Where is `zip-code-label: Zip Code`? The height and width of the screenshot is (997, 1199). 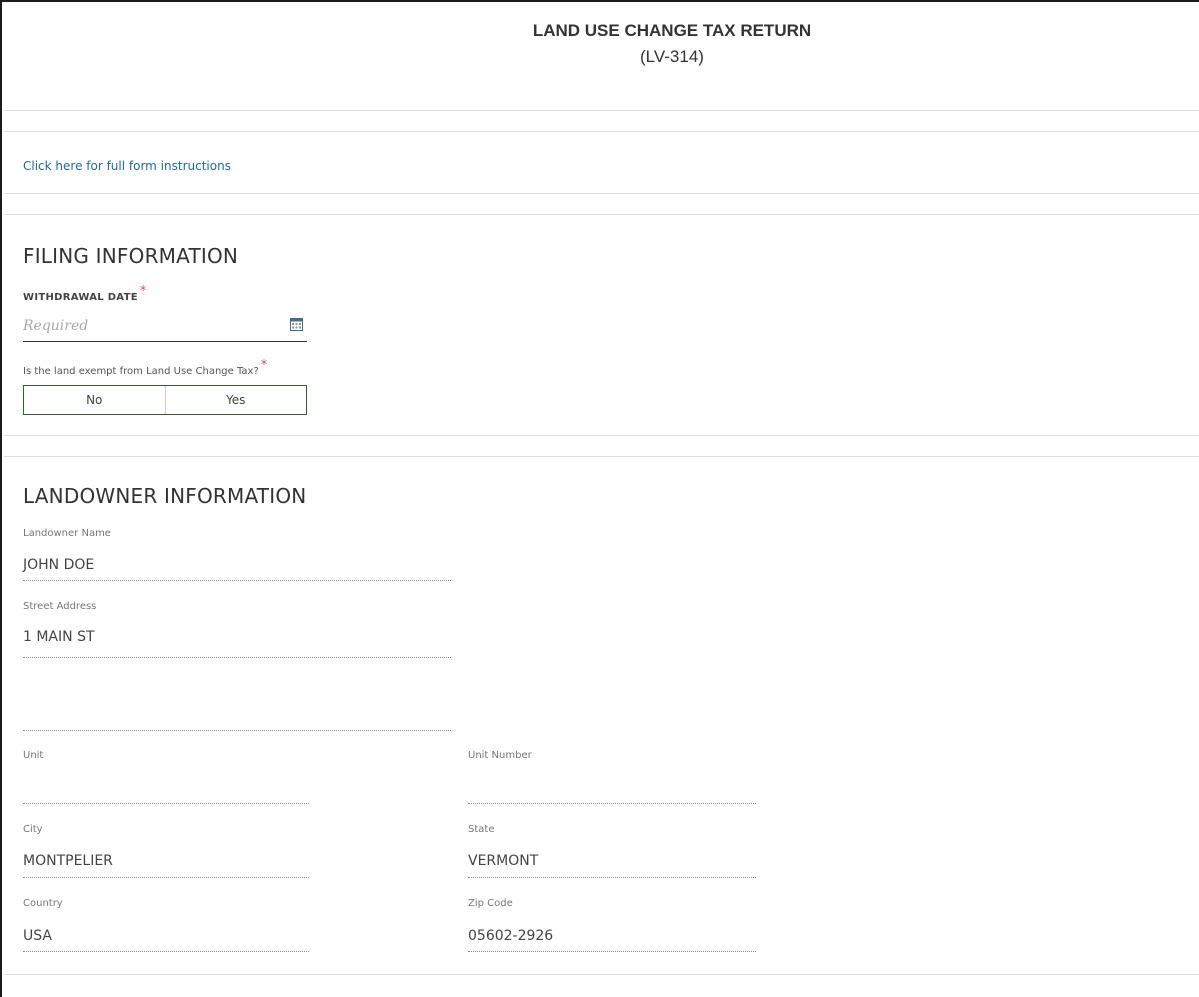
zip-code-label: Zip Code is located at coordinates (490, 903).